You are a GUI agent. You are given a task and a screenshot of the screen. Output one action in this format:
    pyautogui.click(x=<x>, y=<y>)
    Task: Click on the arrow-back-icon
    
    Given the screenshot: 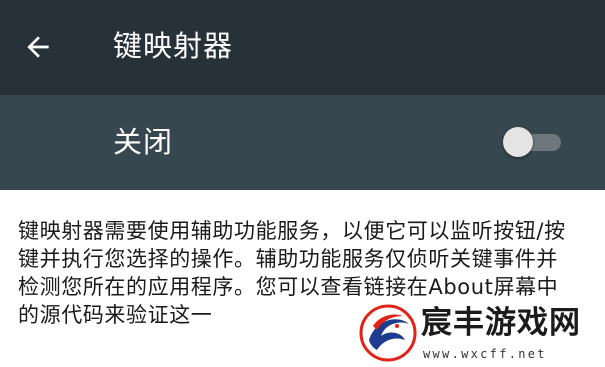 What is the action you would take?
    pyautogui.click(x=38, y=47)
    